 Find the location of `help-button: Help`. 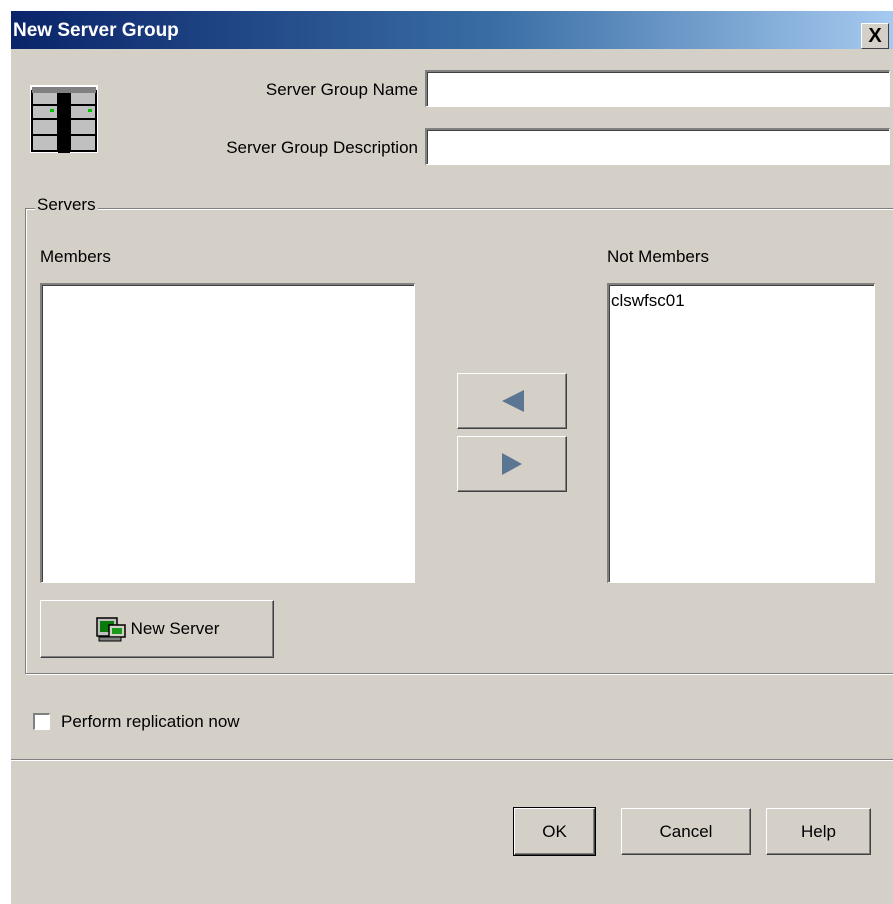

help-button: Help is located at coordinates (818, 831).